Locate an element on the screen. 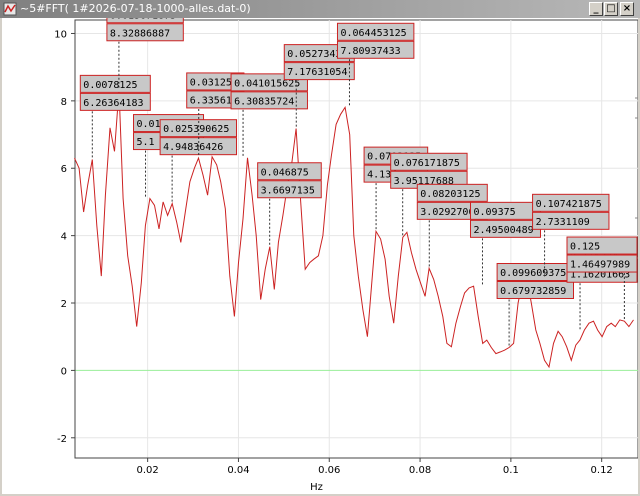  annotation-amplitude: 2.7331109 is located at coordinates (563, 222).